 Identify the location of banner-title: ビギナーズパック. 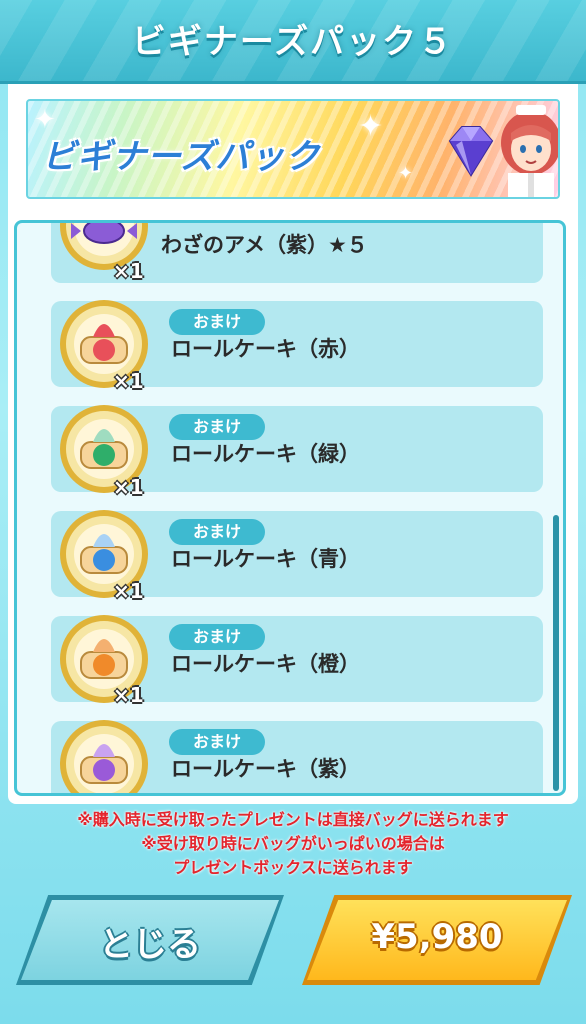
(181, 157).